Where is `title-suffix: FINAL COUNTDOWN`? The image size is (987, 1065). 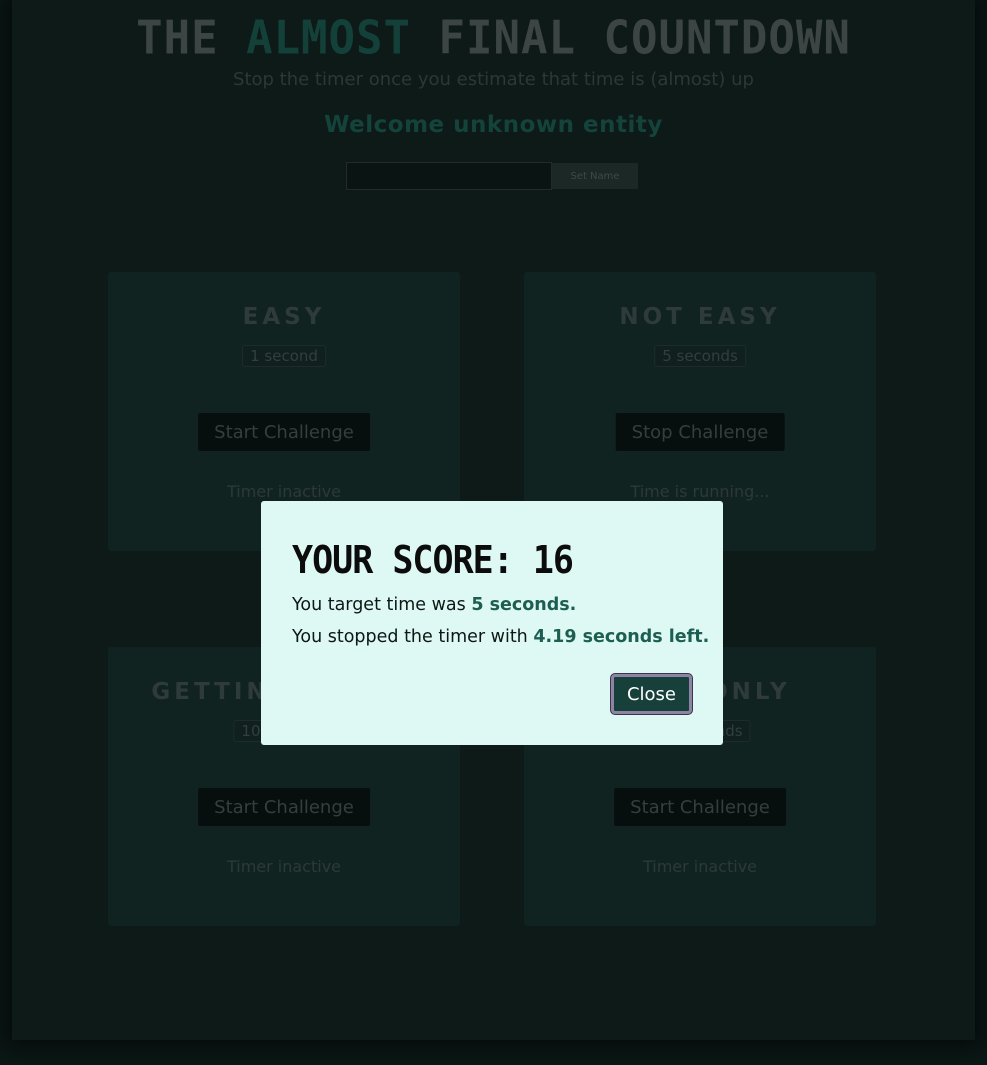
title-suffix: FINAL COUNTDOWN is located at coordinates (644, 38).